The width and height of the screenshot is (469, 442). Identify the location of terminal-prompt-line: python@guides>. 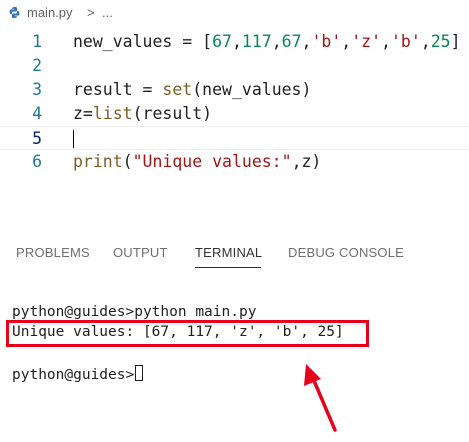
(78, 374).